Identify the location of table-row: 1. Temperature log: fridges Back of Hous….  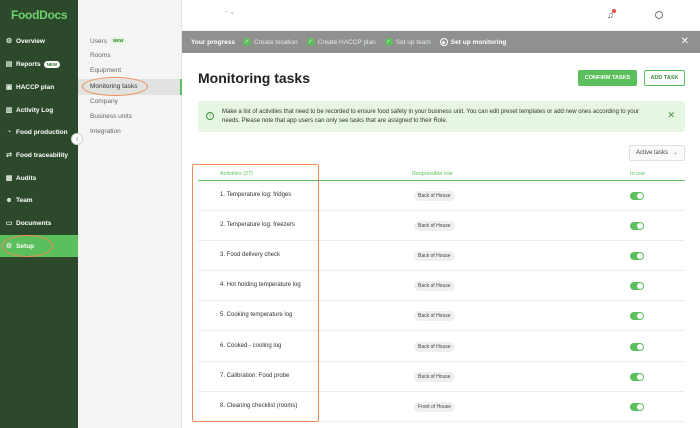
(441, 196).